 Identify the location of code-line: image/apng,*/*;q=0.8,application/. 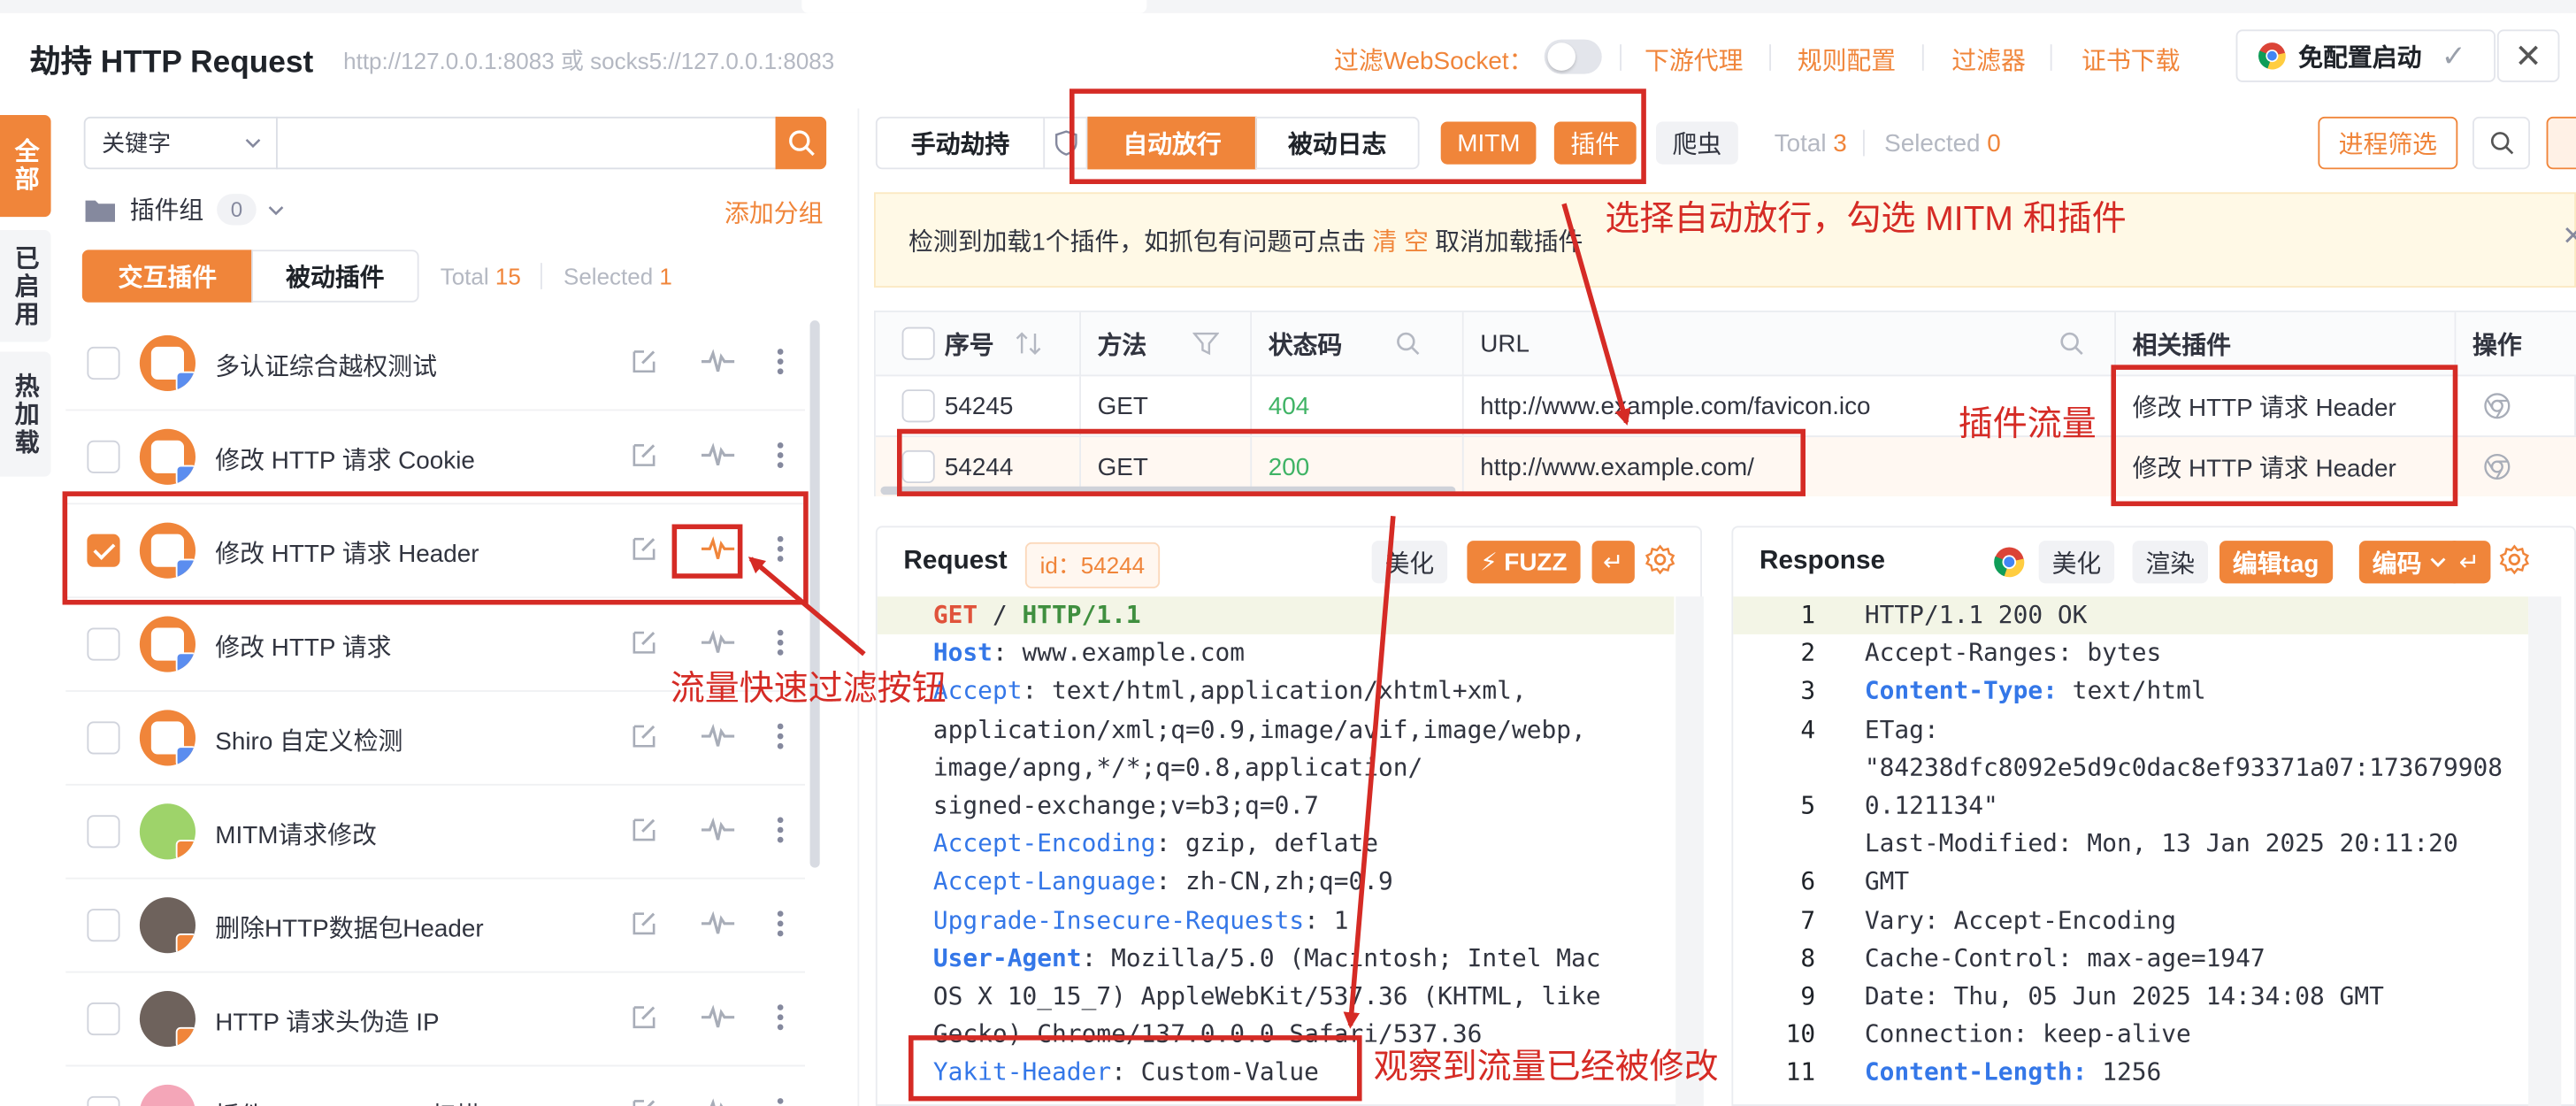
(1267, 768).